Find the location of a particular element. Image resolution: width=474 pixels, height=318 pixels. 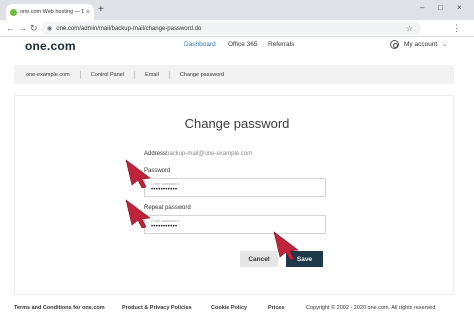

repeat-password-placeholder: Enter password is located at coordinates (165, 220).